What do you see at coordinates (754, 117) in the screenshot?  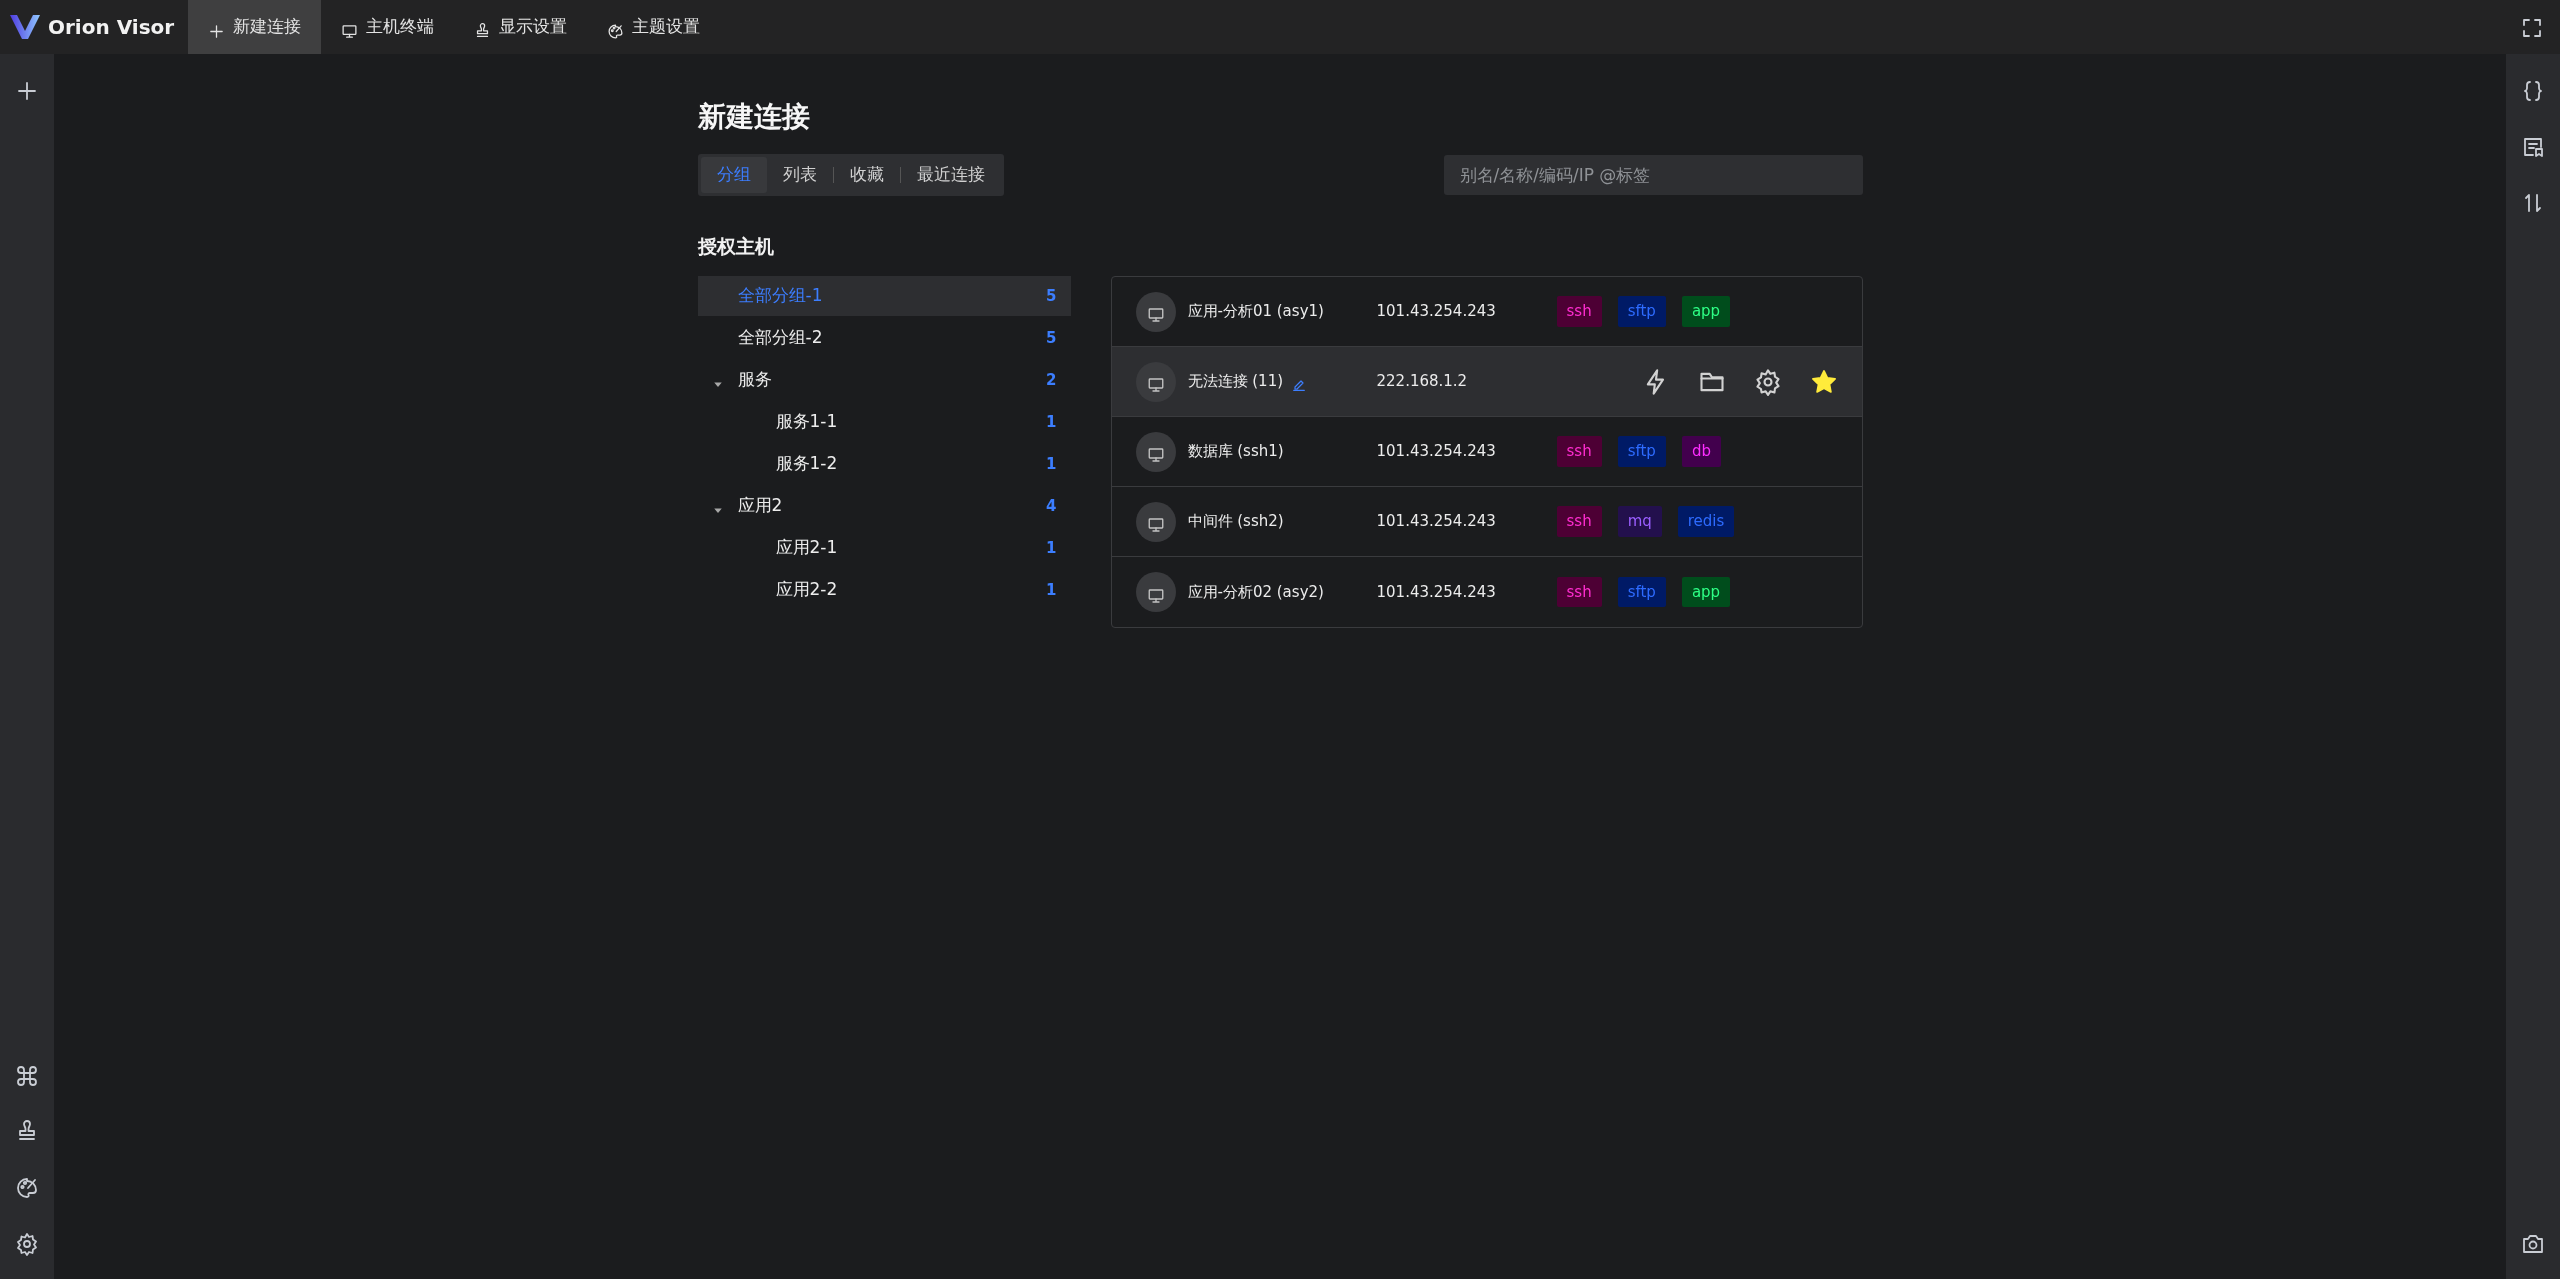 I see `page-title: 新建连接` at bounding box center [754, 117].